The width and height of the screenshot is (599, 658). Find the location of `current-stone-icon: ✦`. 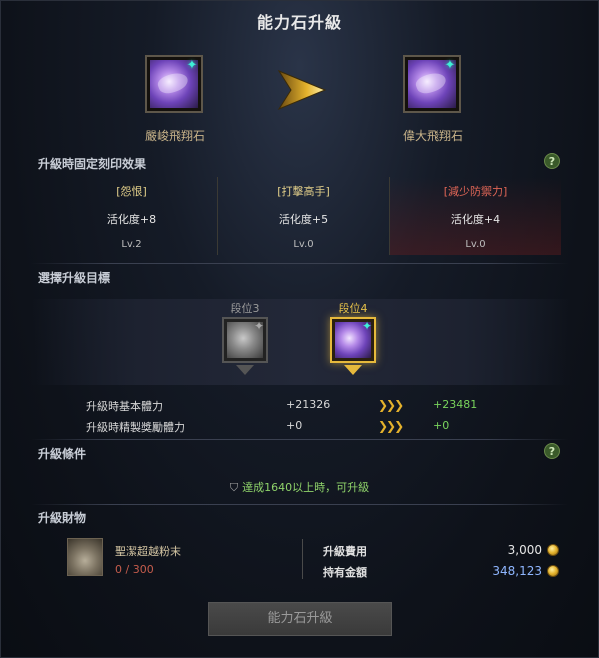

current-stone-icon: ✦ is located at coordinates (174, 84).